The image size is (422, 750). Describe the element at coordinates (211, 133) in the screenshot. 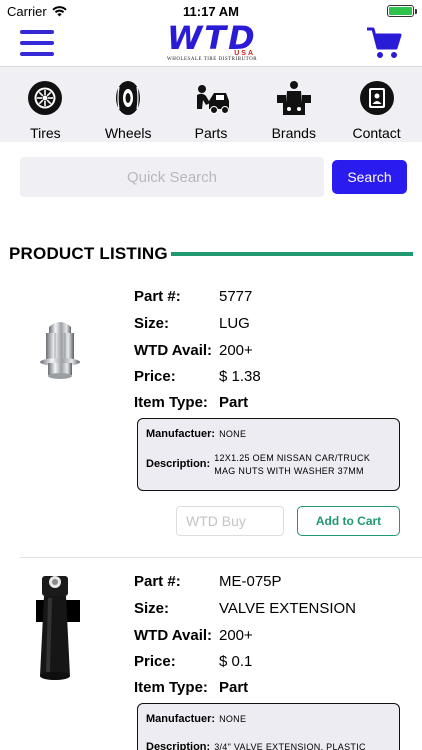

I see `nav-label-parts: Parts` at that location.